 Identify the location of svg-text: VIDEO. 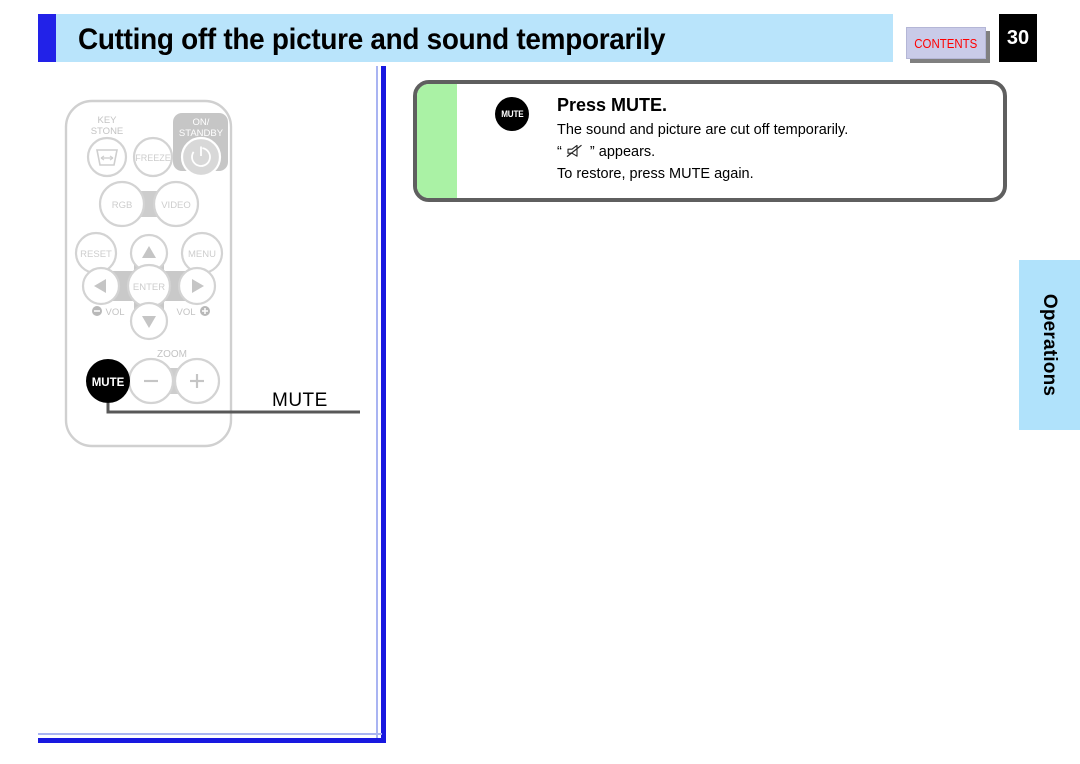
(176, 205).